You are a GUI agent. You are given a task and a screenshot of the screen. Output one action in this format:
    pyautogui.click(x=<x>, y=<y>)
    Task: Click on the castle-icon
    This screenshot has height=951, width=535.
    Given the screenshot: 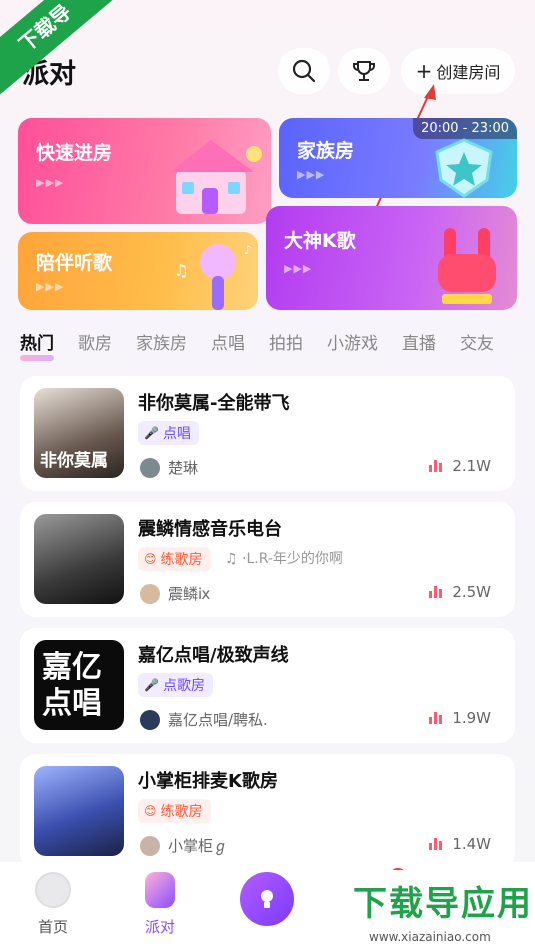 What is the action you would take?
    pyautogui.click(x=216, y=177)
    